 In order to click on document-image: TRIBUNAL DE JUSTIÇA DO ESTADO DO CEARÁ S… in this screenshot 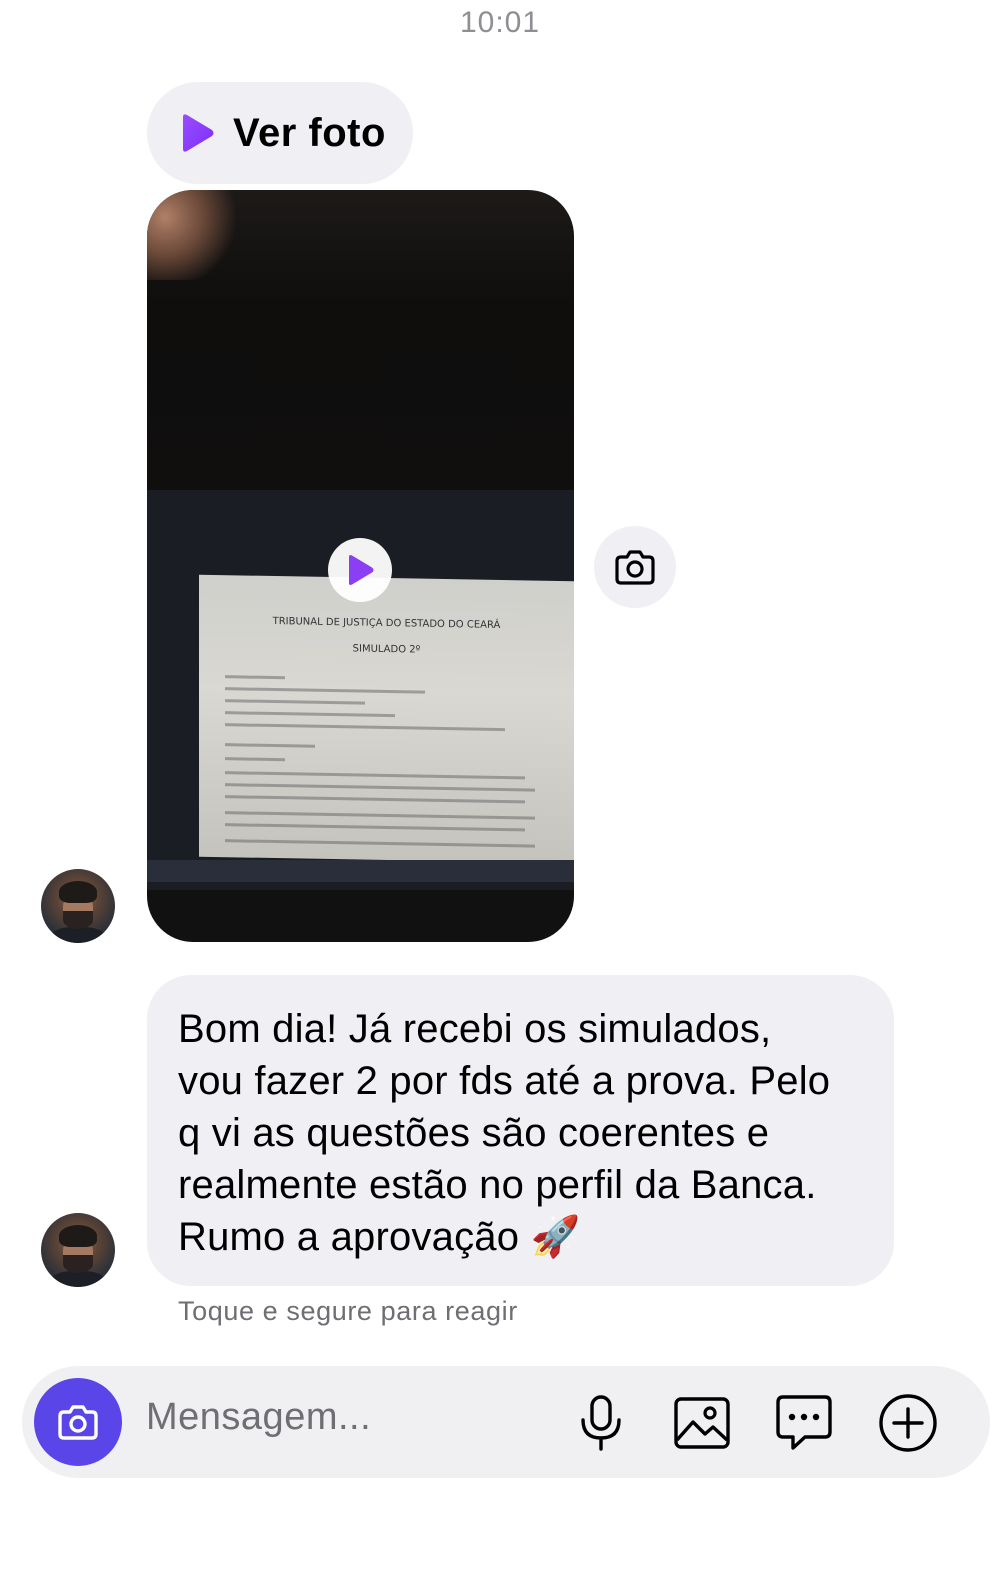, I will do `click(386, 719)`.